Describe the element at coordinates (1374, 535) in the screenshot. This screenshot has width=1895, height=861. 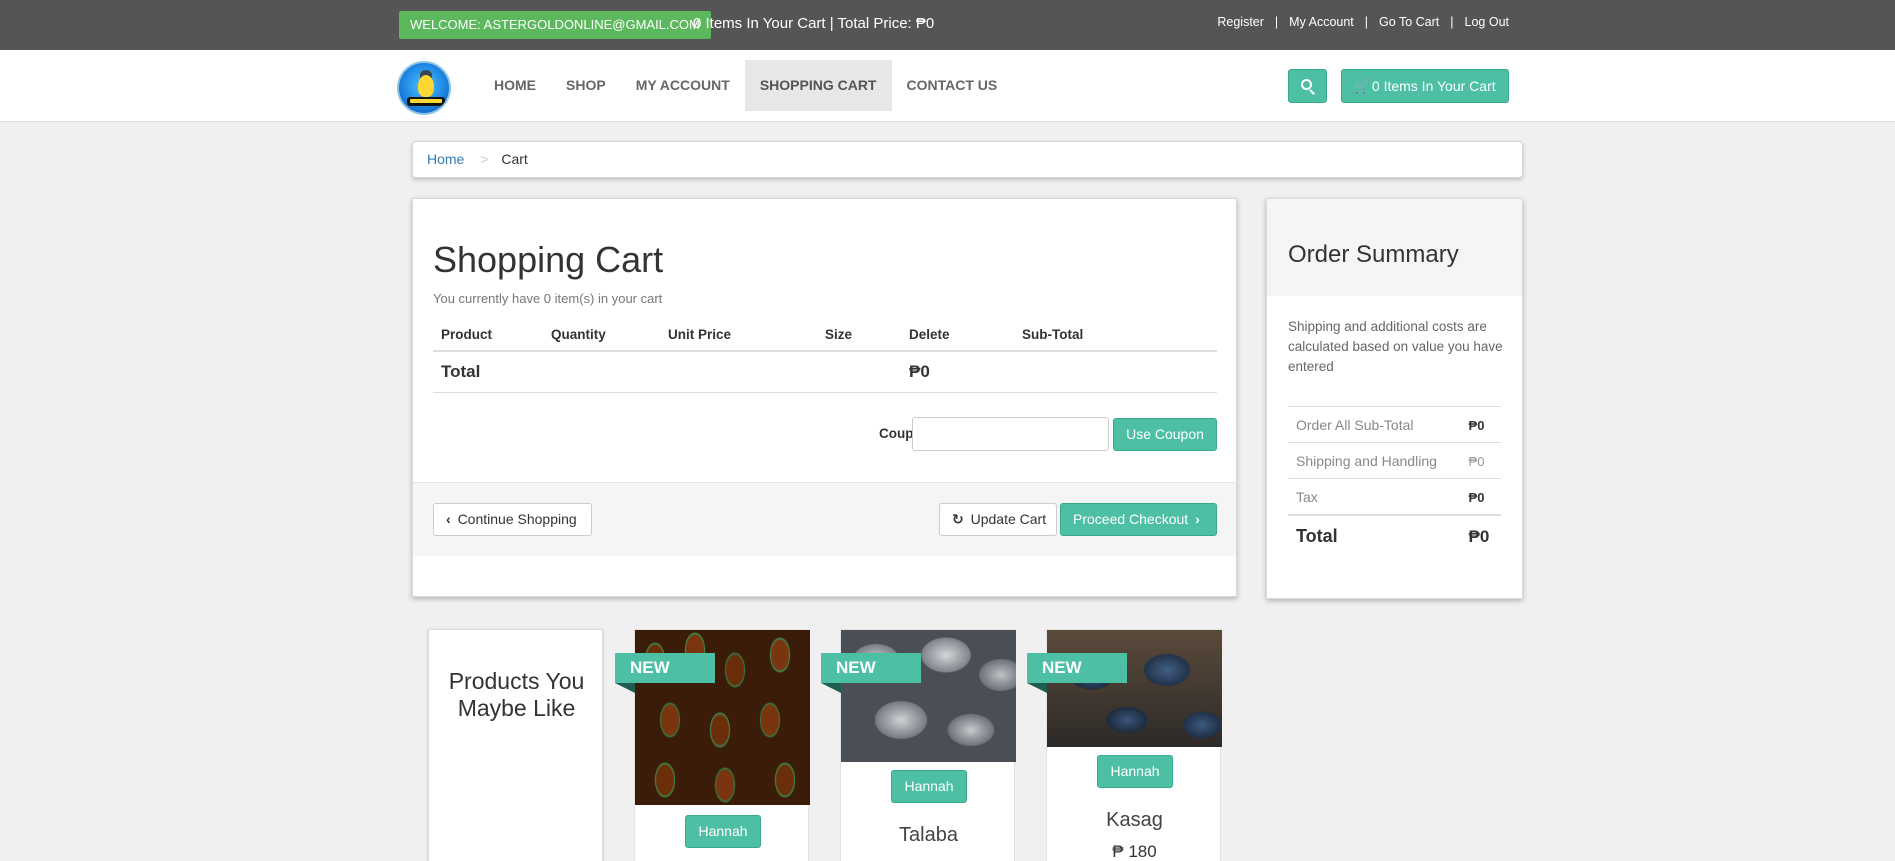
I see `summary-total-label: Total` at that location.